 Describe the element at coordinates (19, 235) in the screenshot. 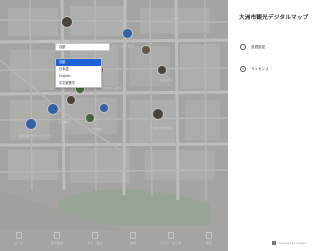

I see `home-icon` at that location.